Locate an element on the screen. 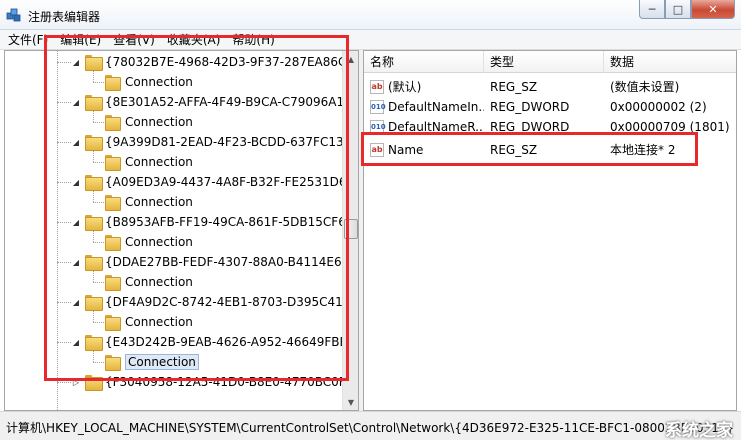 Image resolution: width=741 pixels, height=440 pixels. tree-key-label: {E43D242B-9EAB-4626-A952-46649FBB9 is located at coordinates (224, 342).